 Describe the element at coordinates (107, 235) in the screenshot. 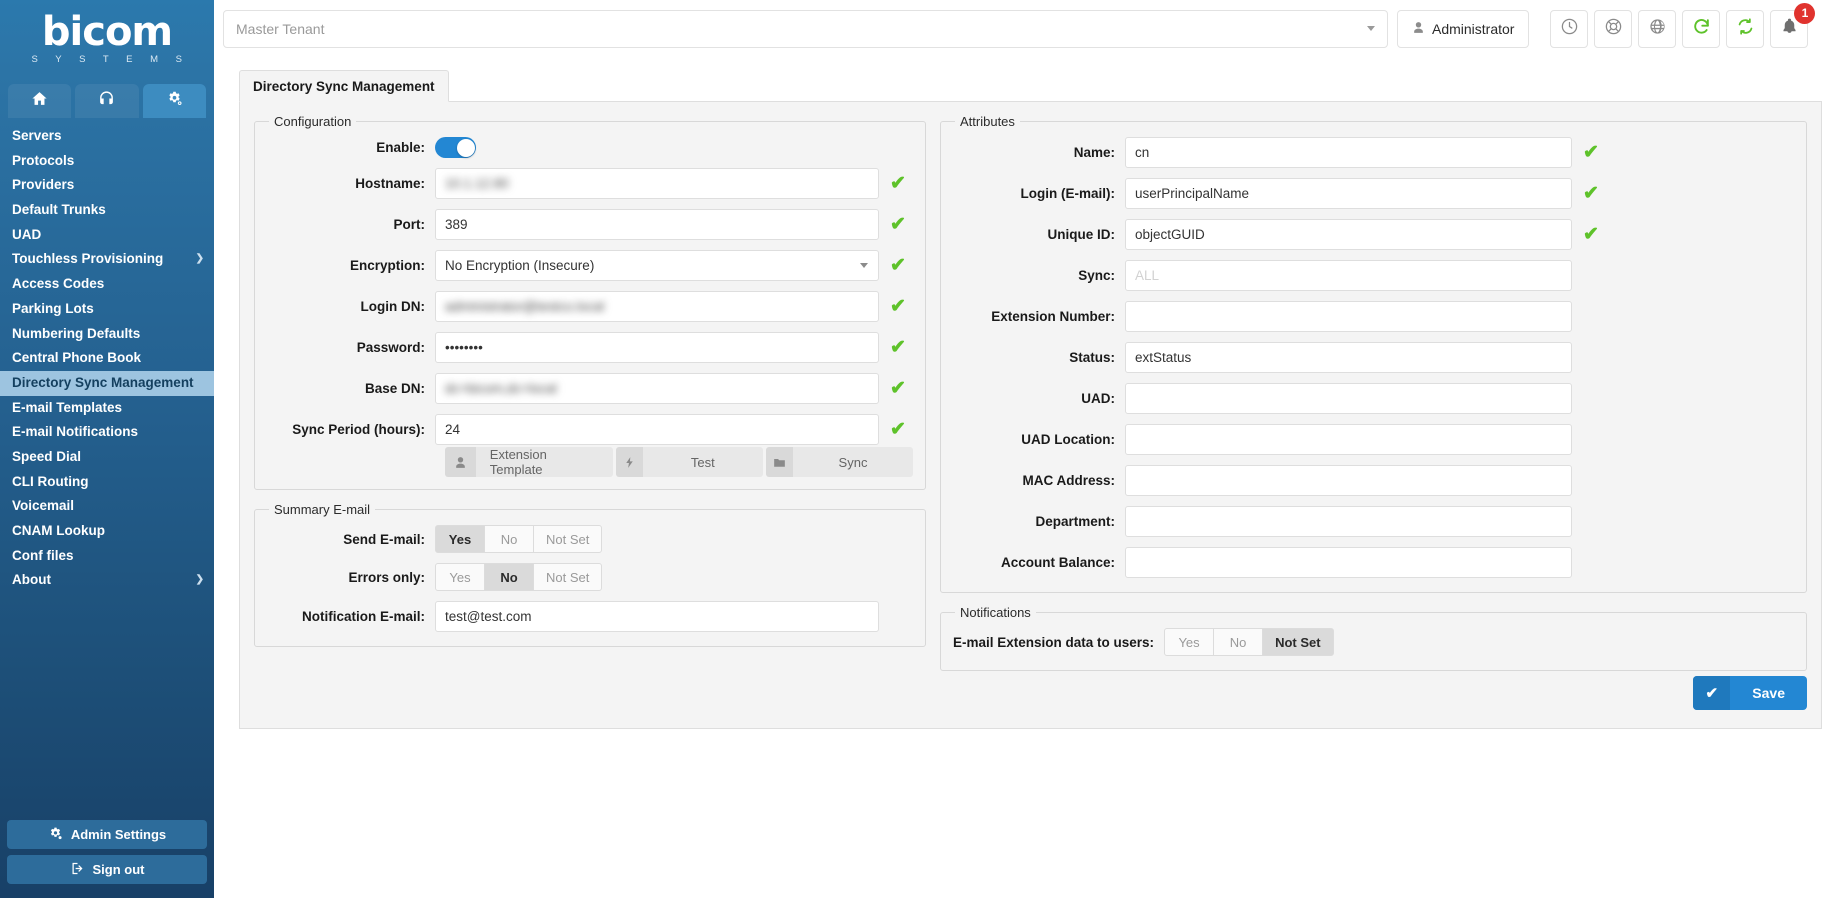

I see `sidebar-item-uad: UAD` at that location.